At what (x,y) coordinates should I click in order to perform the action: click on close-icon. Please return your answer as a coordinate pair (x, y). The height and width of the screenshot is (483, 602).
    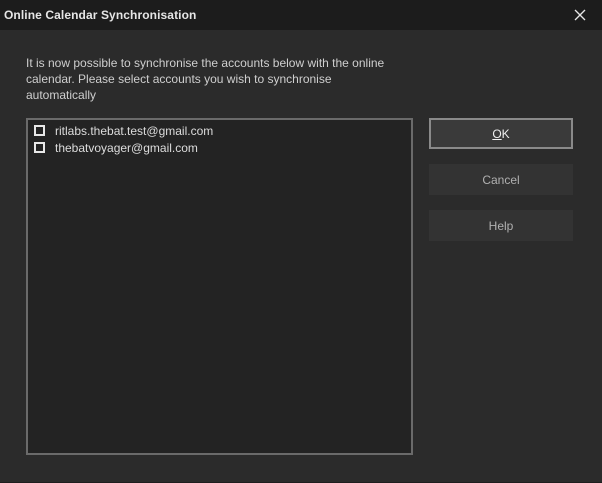
    Looking at the image, I should click on (580, 15).